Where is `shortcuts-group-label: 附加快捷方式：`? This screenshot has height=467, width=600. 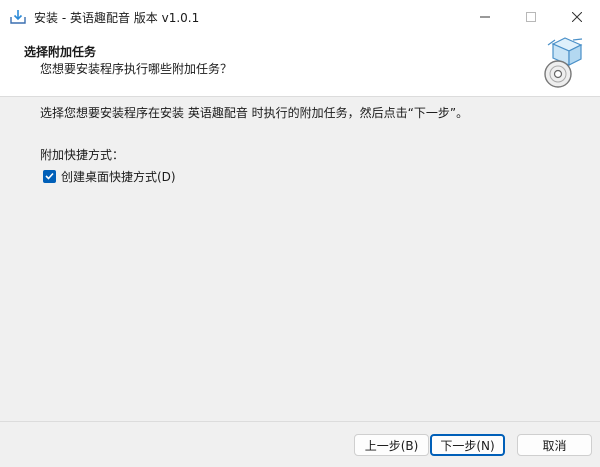 shortcuts-group-label: 附加快捷方式： is located at coordinates (82, 155).